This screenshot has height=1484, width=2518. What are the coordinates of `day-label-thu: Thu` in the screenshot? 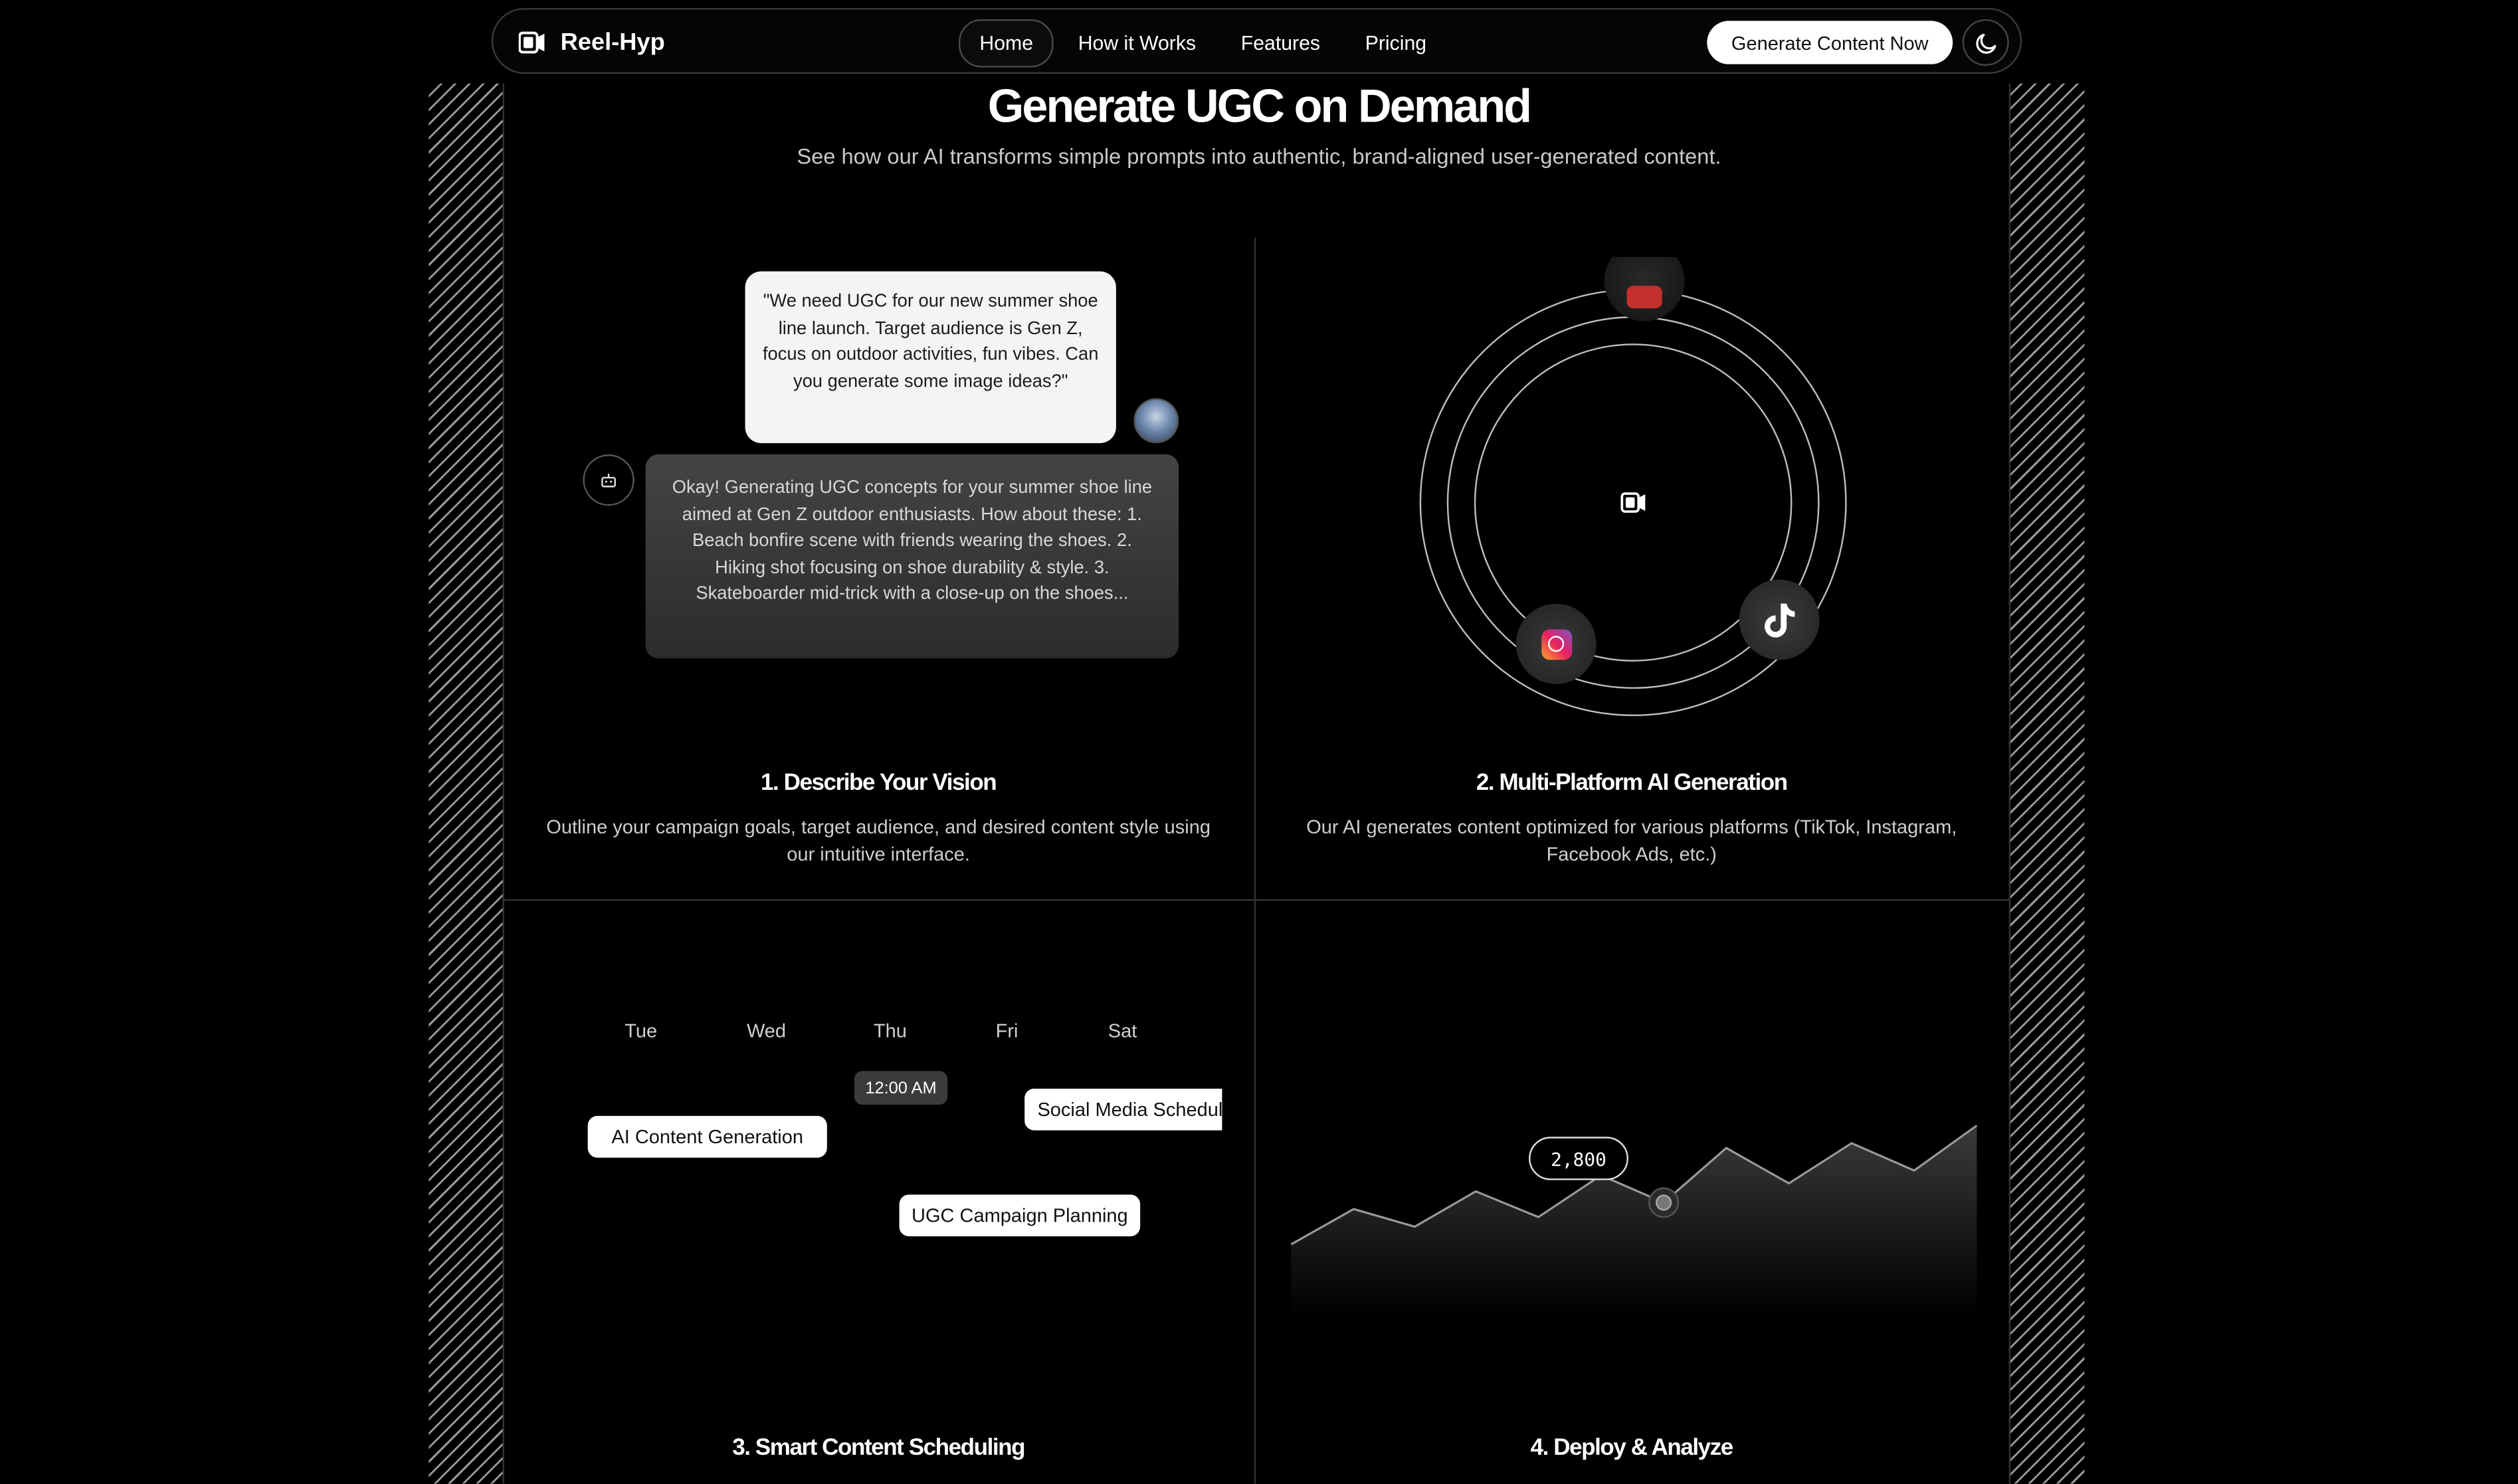 It's located at (890, 1031).